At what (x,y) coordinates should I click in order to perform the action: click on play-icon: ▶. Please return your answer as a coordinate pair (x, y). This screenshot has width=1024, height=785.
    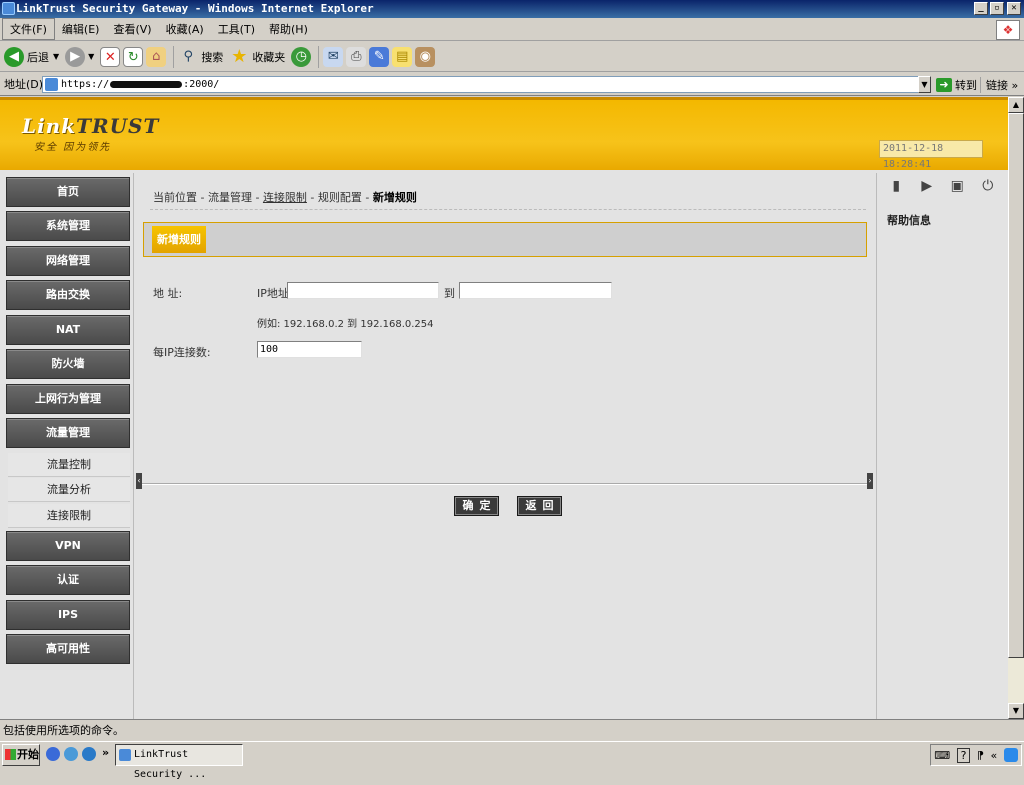
    Looking at the image, I should click on (927, 186).